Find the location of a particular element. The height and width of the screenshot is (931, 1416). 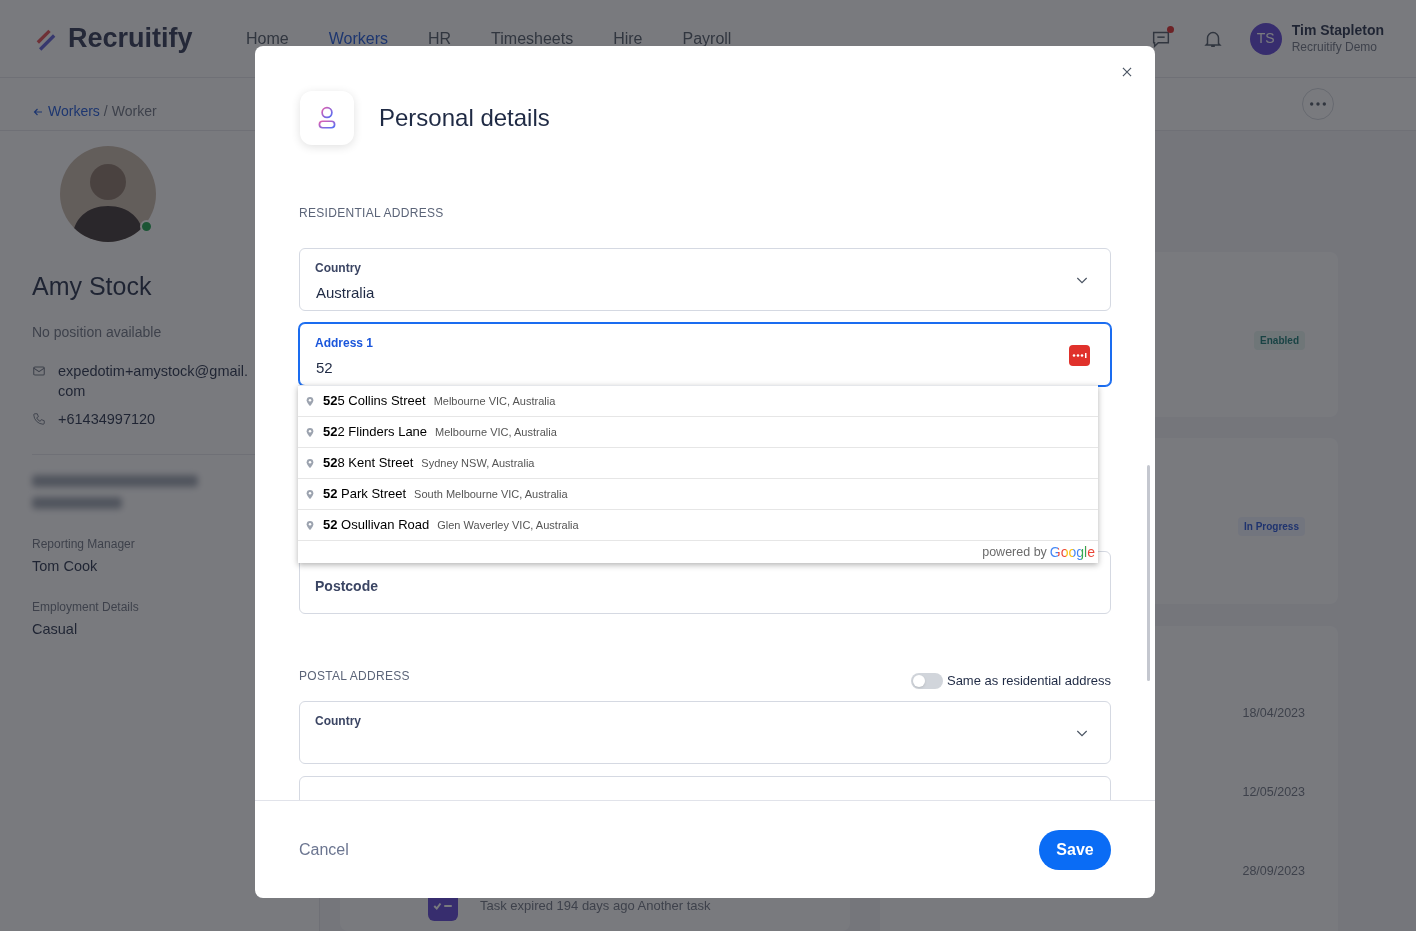

worker-phone: +61434997120 is located at coordinates (107, 419).